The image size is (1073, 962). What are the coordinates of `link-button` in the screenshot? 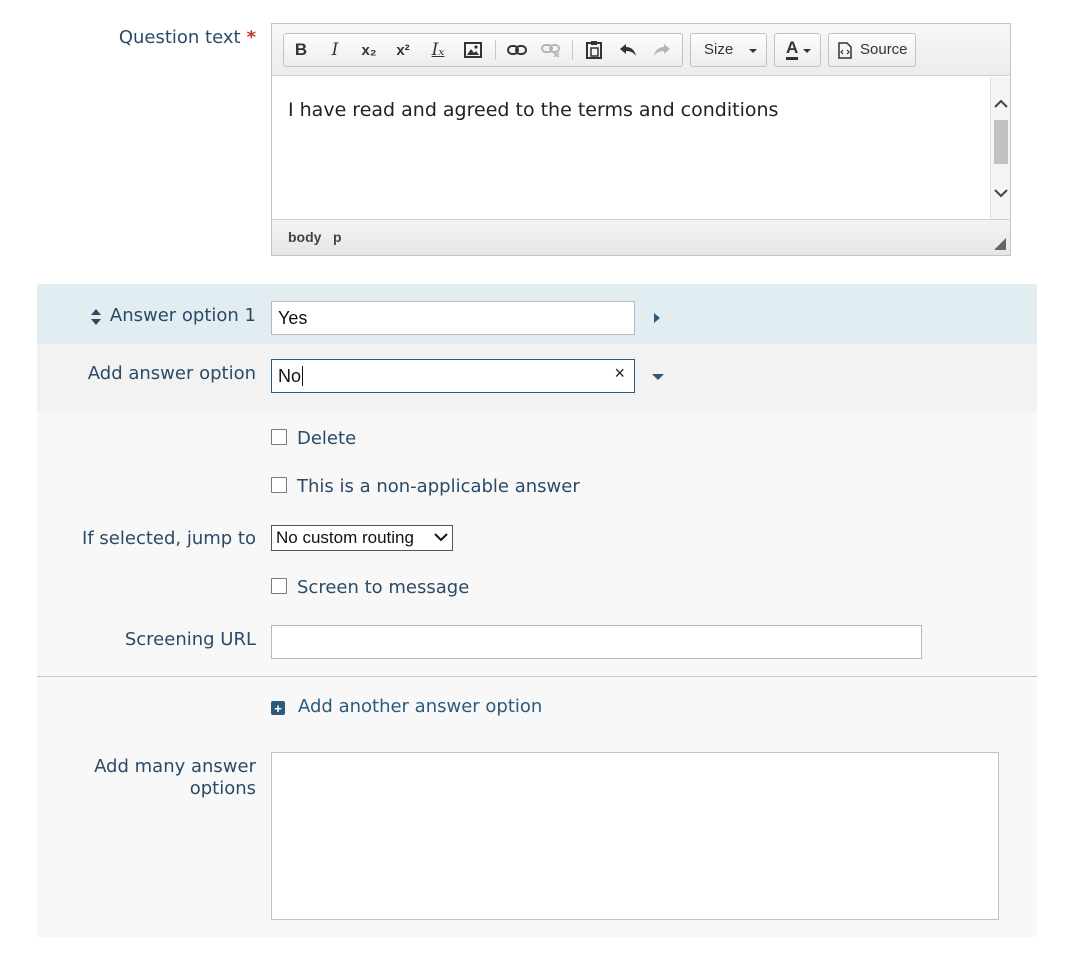 It's located at (517, 50).